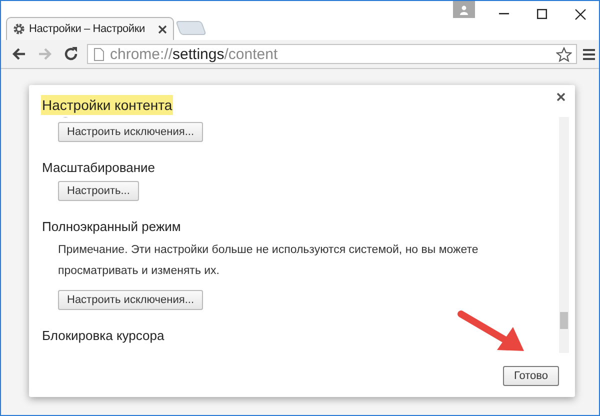  What do you see at coordinates (332, 54) in the screenshot?
I see `address-bar: chrome://settings/content` at bounding box center [332, 54].